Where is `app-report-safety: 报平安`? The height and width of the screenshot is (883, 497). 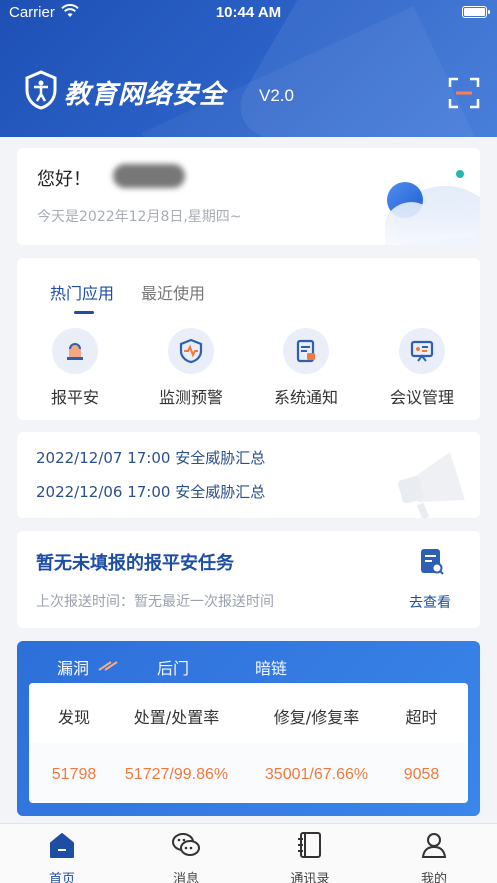 app-report-safety: 报平安 is located at coordinates (75, 368).